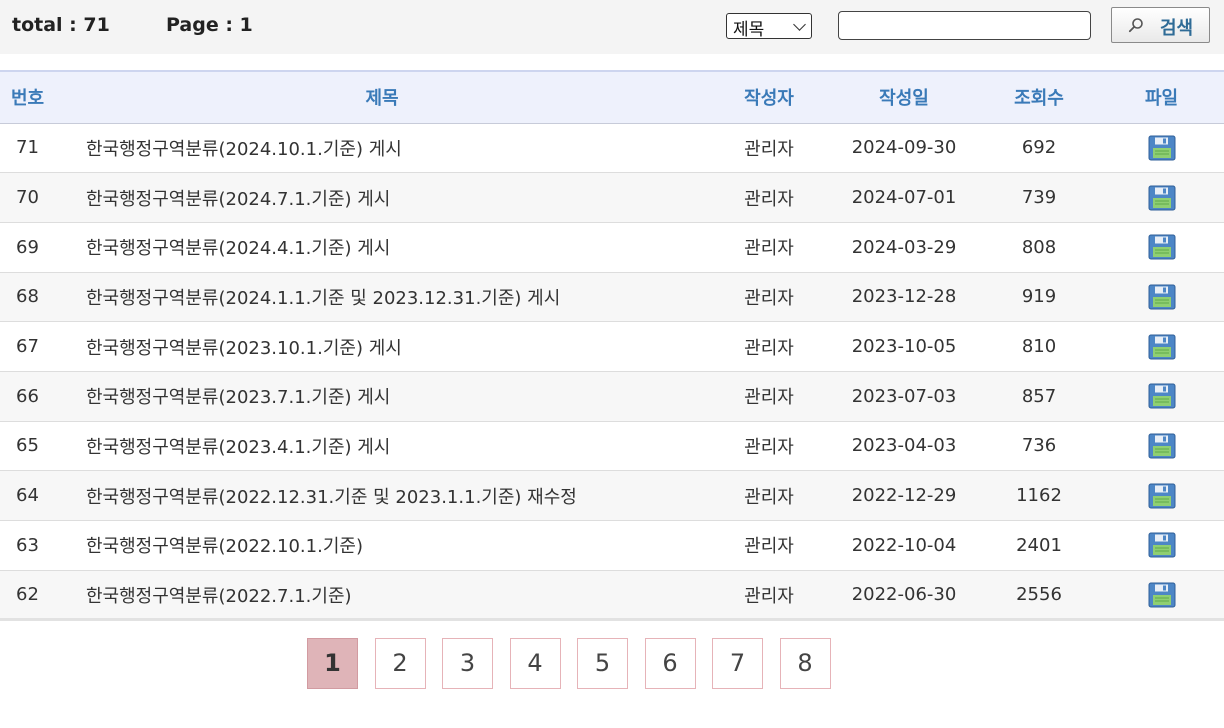  I want to click on page-link-6: 6, so click(670, 663).